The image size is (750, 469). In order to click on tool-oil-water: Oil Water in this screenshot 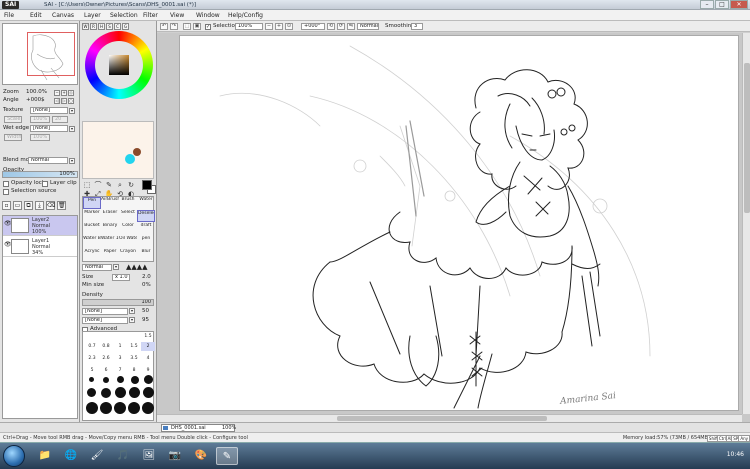, I will do `click(128, 242)`.